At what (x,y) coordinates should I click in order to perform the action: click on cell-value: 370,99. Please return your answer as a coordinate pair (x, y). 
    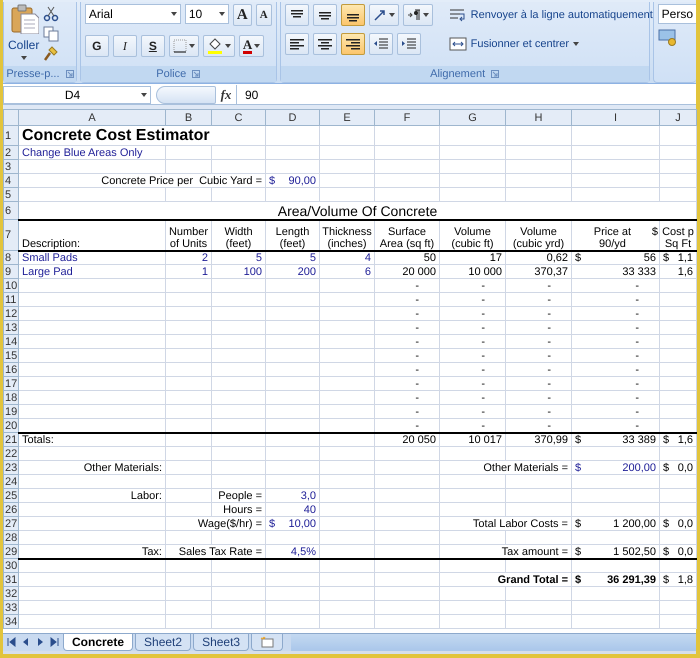
    Looking at the image, I should click on (539, 439).